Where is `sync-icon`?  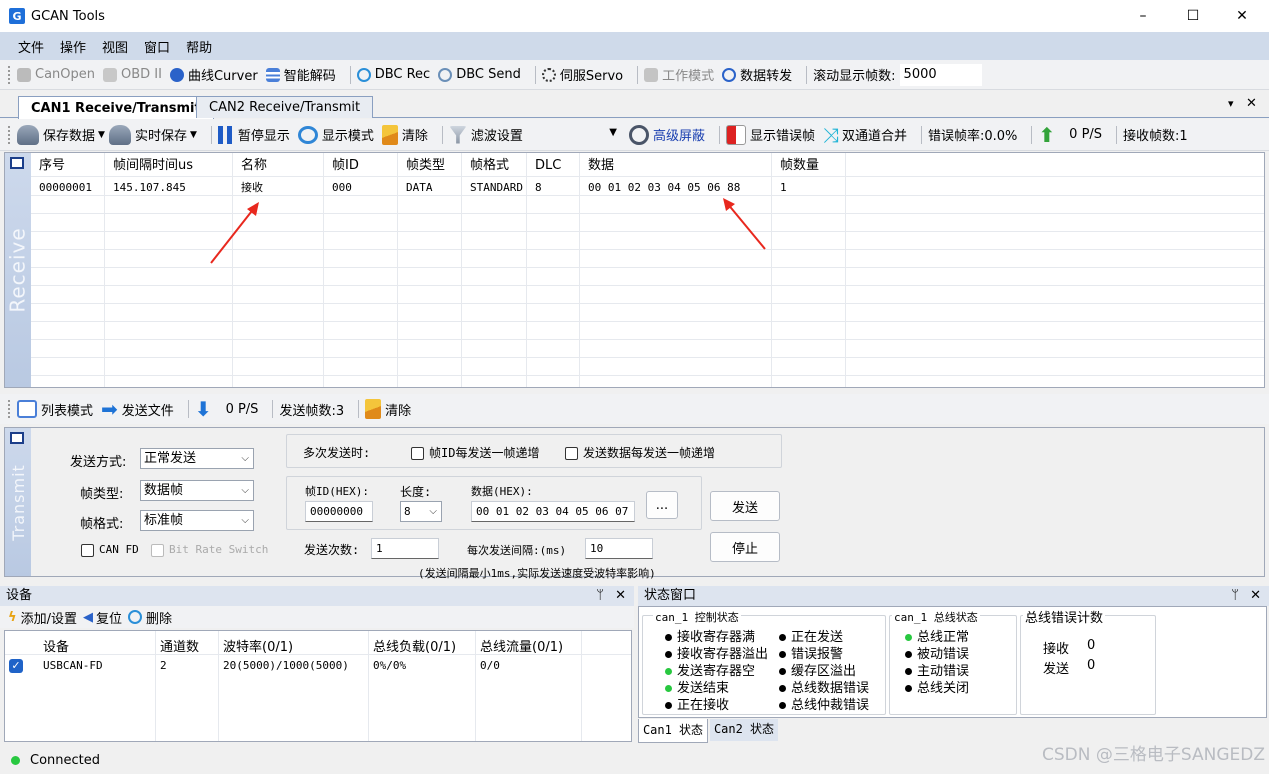
sync-icon is located at coordinates (729, 74).